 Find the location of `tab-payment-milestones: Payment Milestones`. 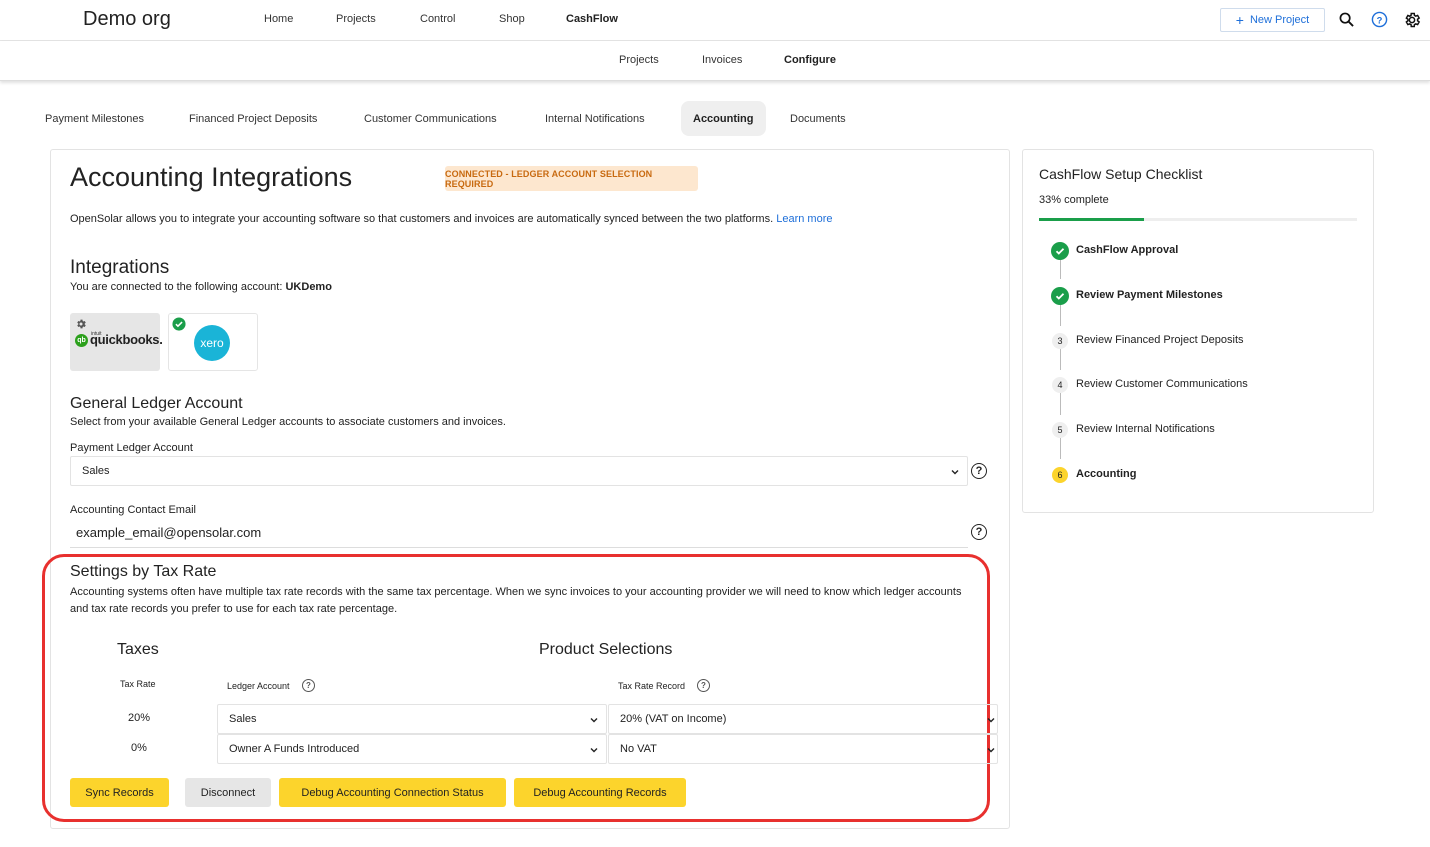

tab-payment-milestones: Payment Milestones is located at coordinates (94, 118).